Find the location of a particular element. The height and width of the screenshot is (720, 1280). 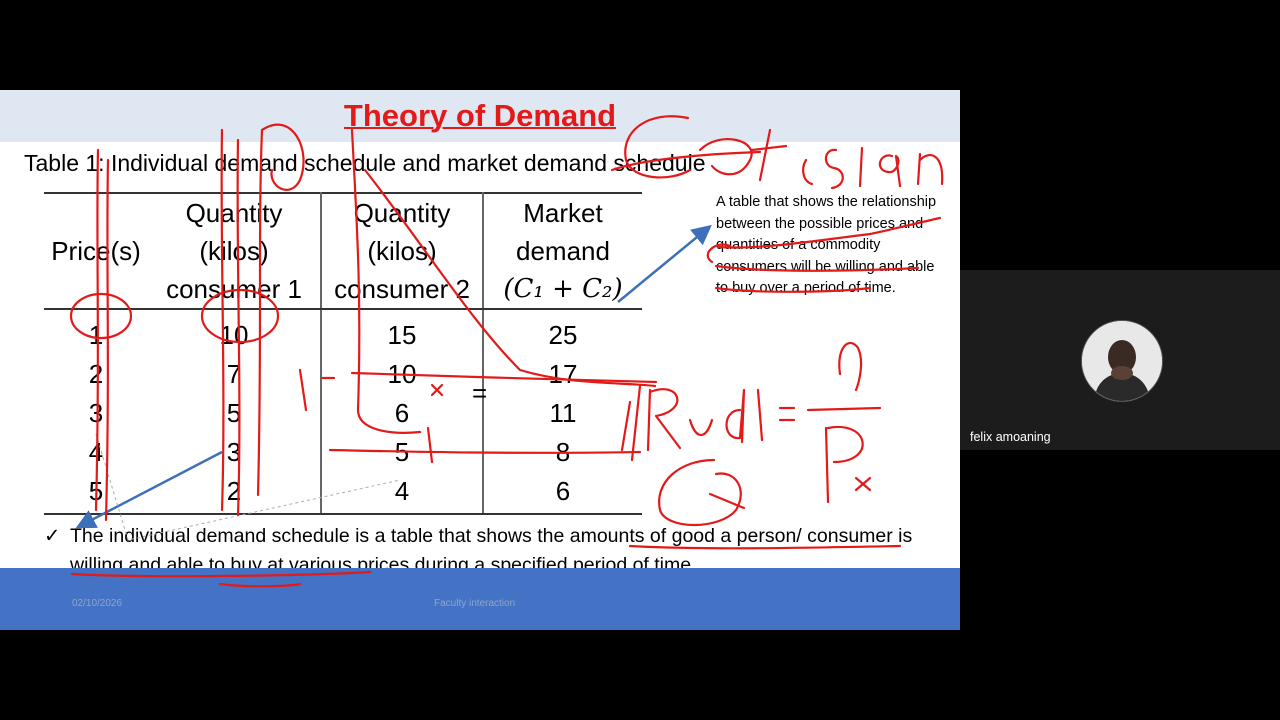

header-consumer1: Quantity (kilos) consumer 1 is located at coordinates (235, 251).